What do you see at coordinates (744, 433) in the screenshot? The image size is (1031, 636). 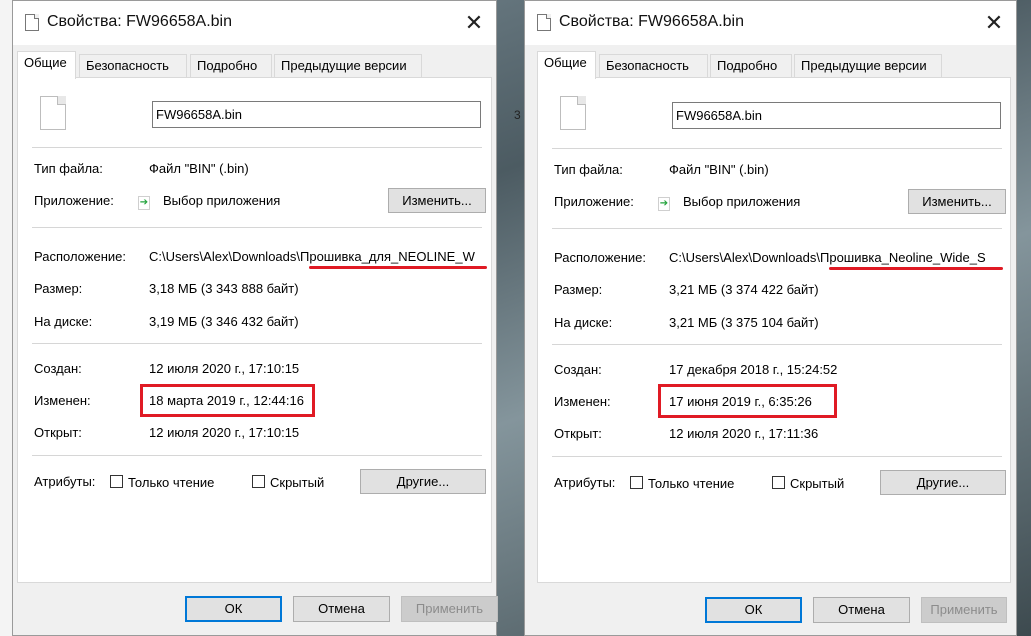 I see `opened-value: 12 июля 2020 г., 17:11:36` at bounding box center [744, 433].